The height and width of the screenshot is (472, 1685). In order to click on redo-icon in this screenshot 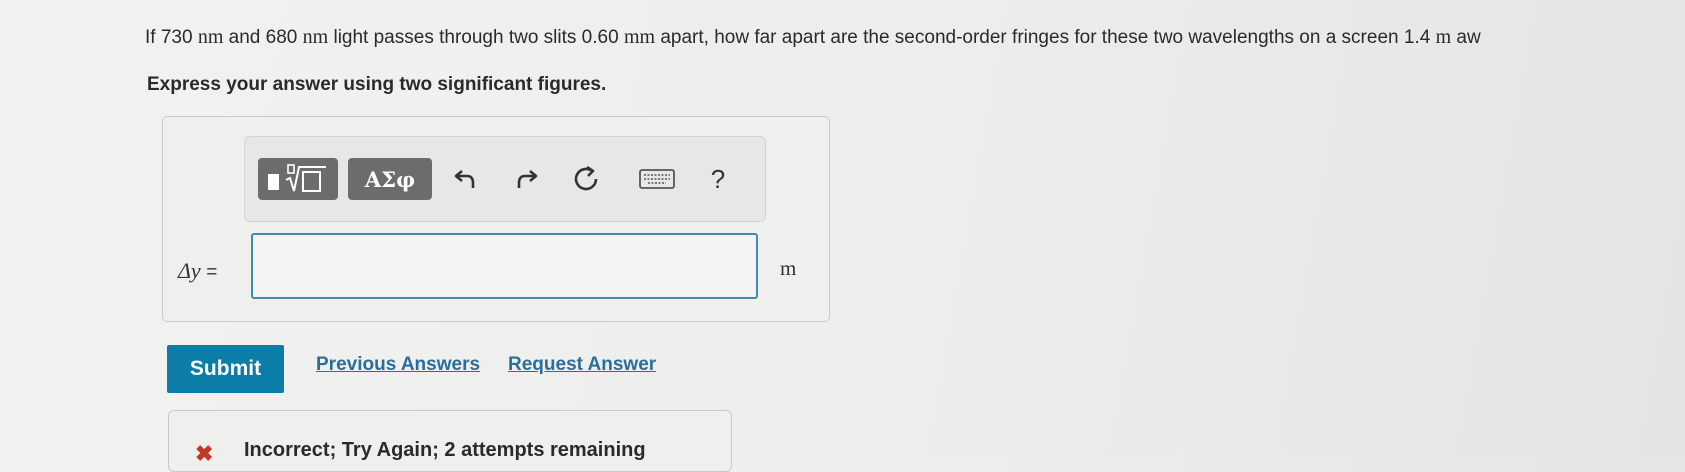, I will do `click(527, 179)`.